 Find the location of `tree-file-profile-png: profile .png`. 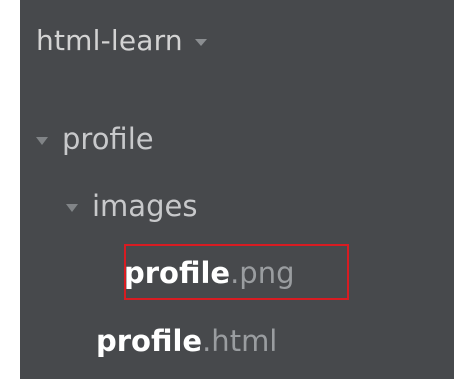

tree-file-profile-png: profile .png is located at coordinates (209, 273).